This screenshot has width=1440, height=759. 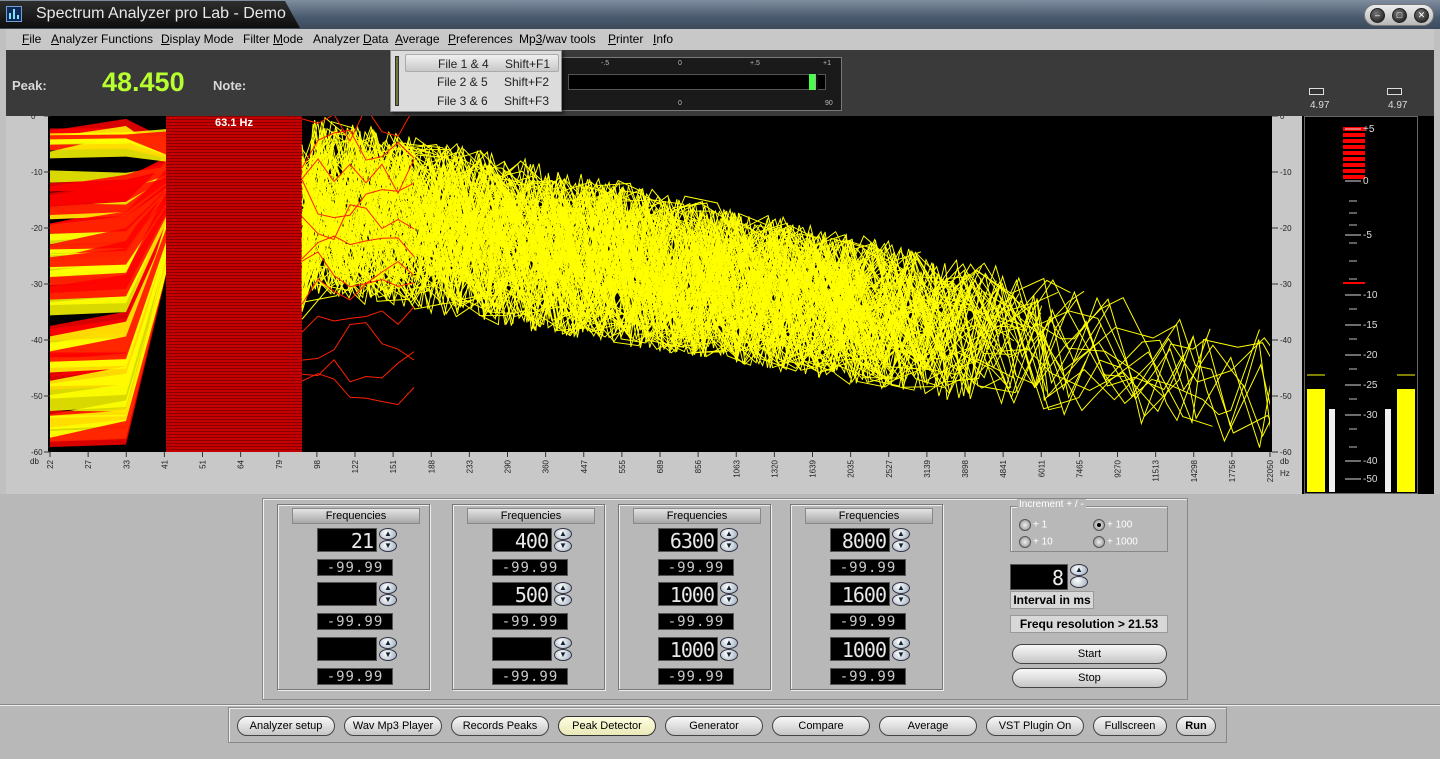 What do you see at coordinates (607, 726) in the screenshot?
I see `peak-detector-button: Peak Detector` at bounding box center [607, 726].